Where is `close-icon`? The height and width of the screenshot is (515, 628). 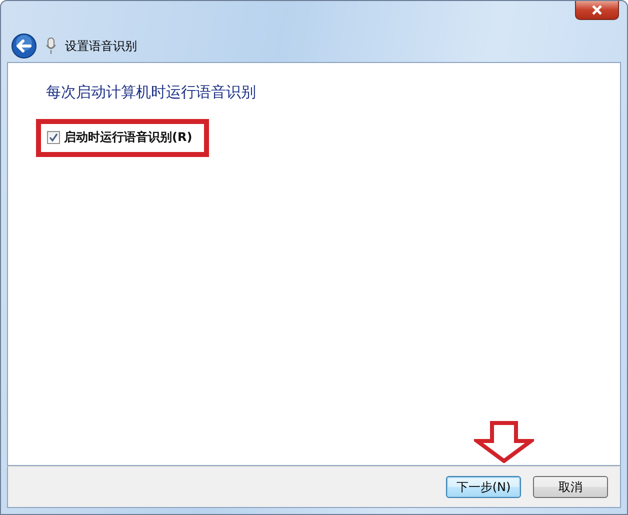 close-icon is located at coordinates (597, 10).